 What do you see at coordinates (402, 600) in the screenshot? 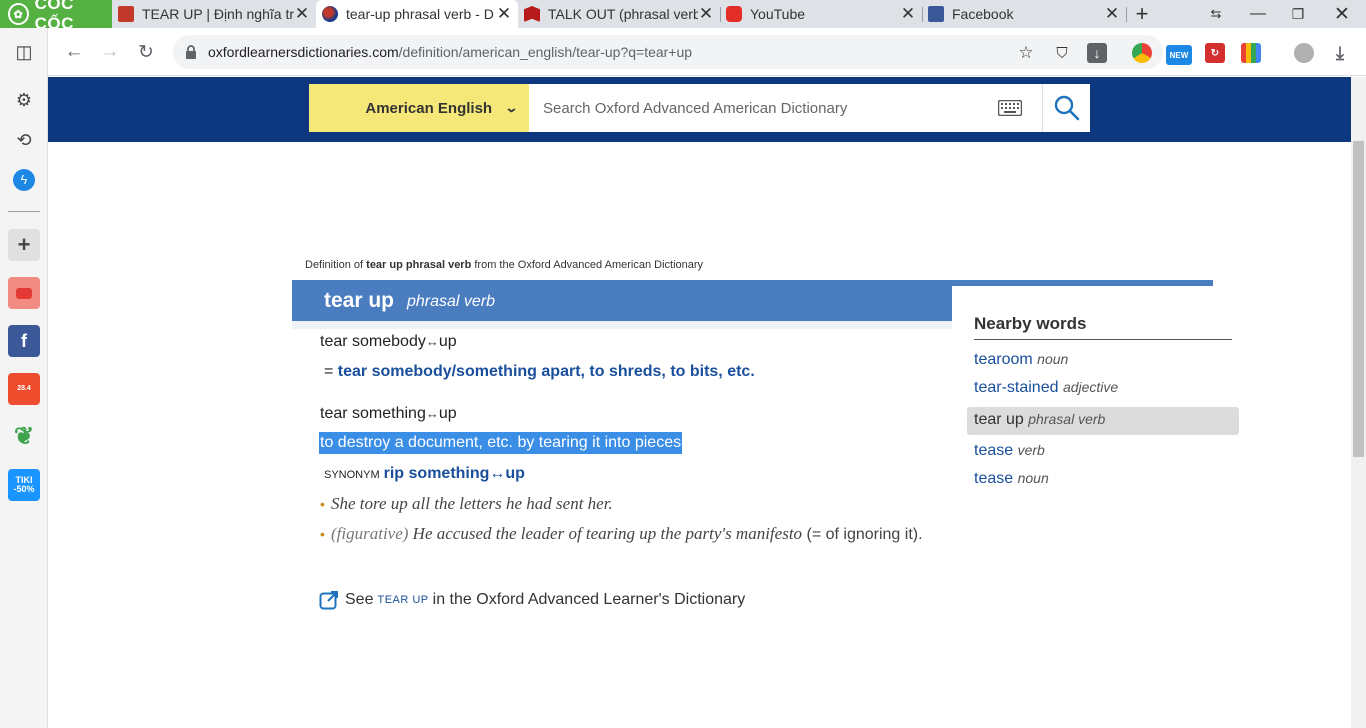
I see `see-link: TEAR UP` at bounding box center [402, 600].